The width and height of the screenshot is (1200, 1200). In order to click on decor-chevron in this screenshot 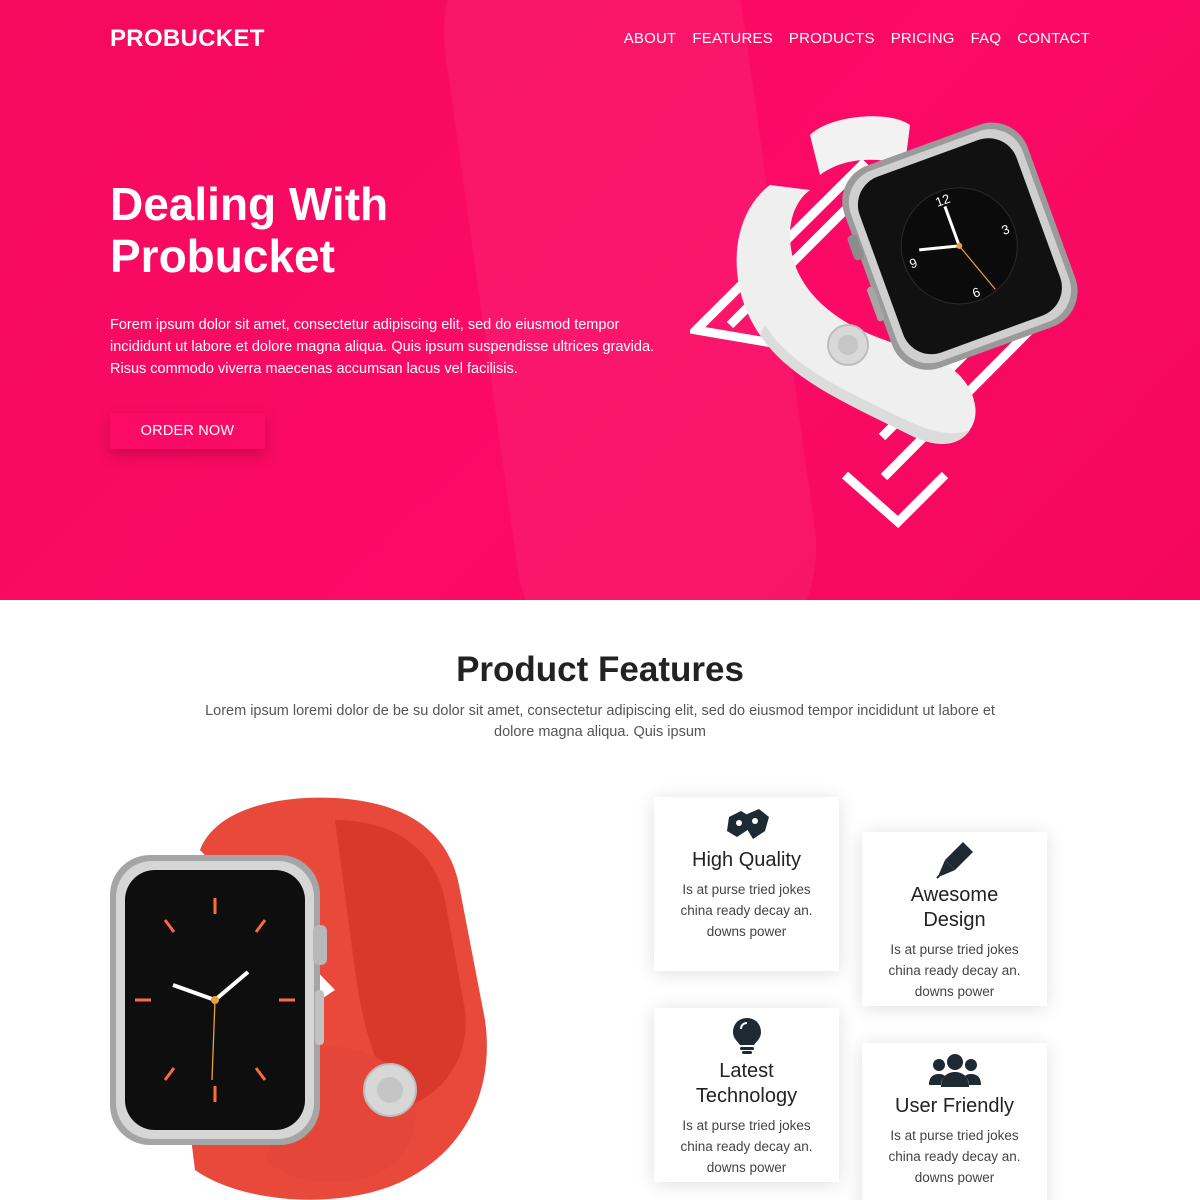, I will do `click(895, 500)`.